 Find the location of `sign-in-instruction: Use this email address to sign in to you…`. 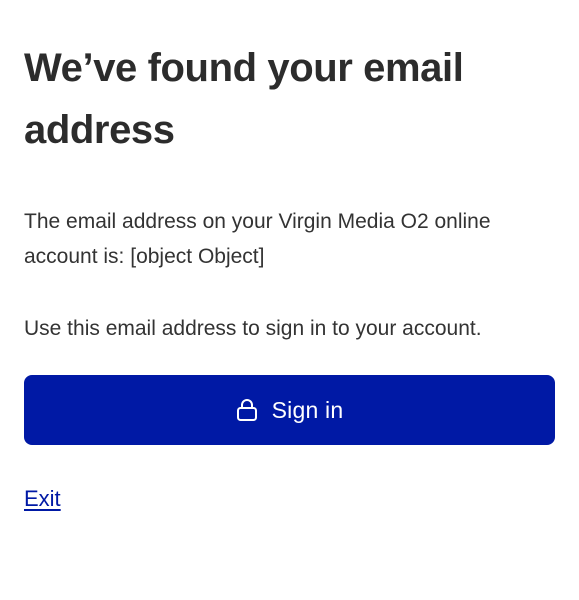

sign-in-instruction: Use this email address to sign in to you… is located at coordinates (253, 328).